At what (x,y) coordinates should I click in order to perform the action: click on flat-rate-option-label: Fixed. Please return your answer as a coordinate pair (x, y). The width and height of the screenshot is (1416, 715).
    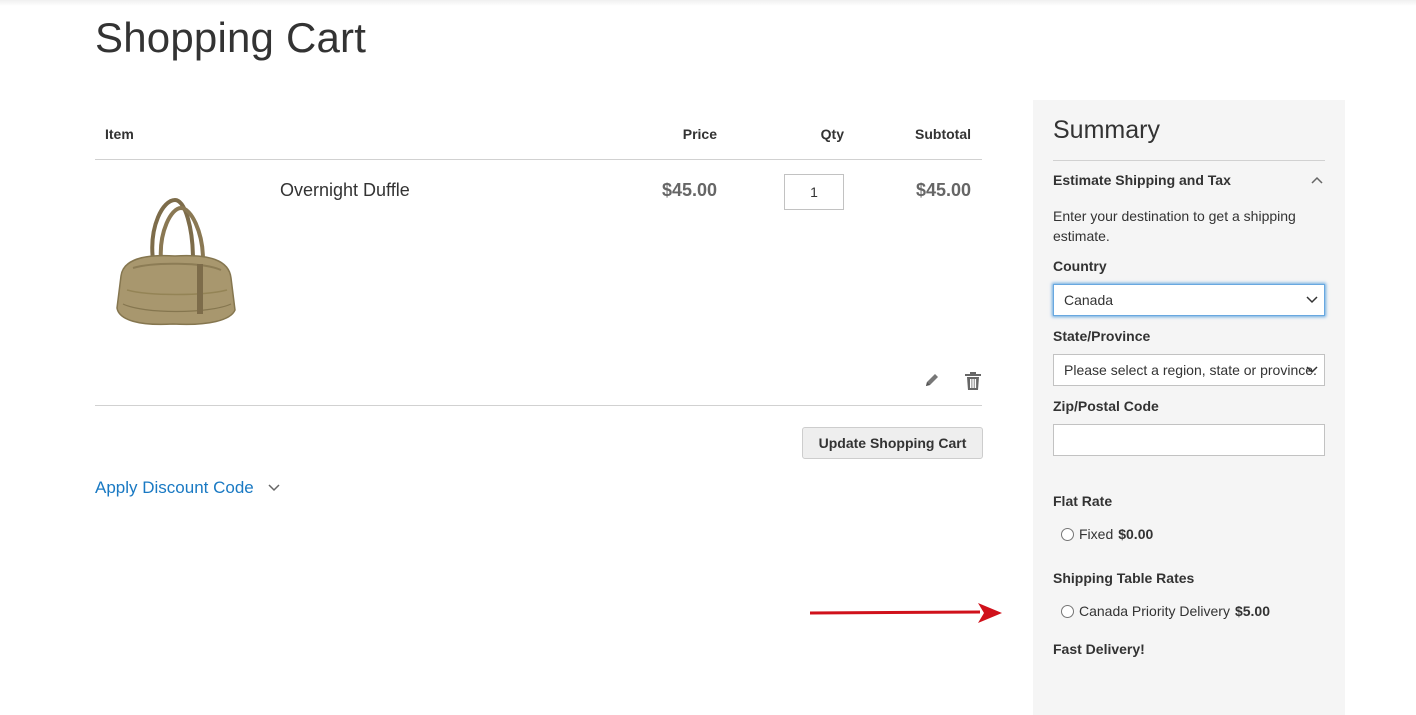
    Looking at the image, I should click on (1096, 534).